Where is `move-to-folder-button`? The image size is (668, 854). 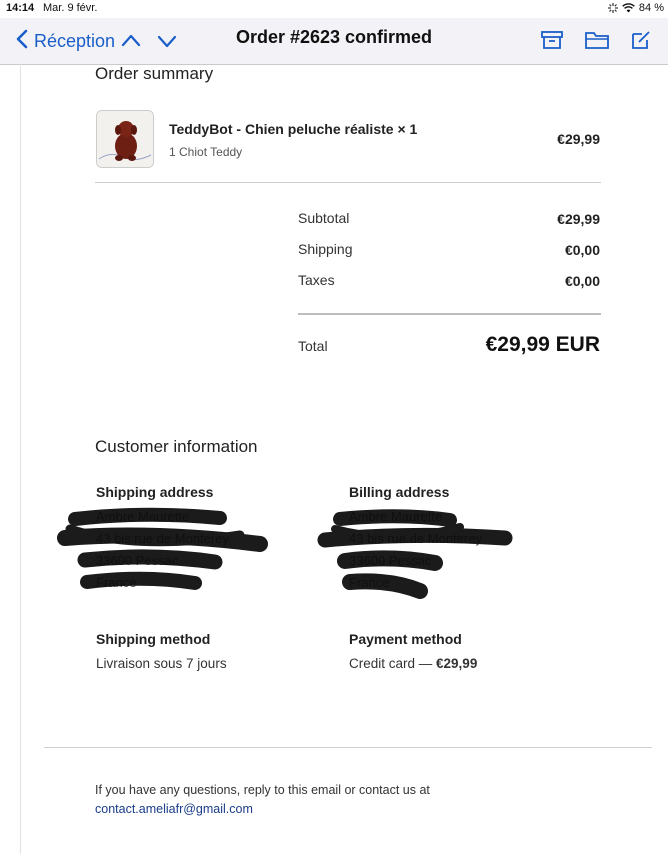 move-to-folder-button is located at coordinates (597, 42).